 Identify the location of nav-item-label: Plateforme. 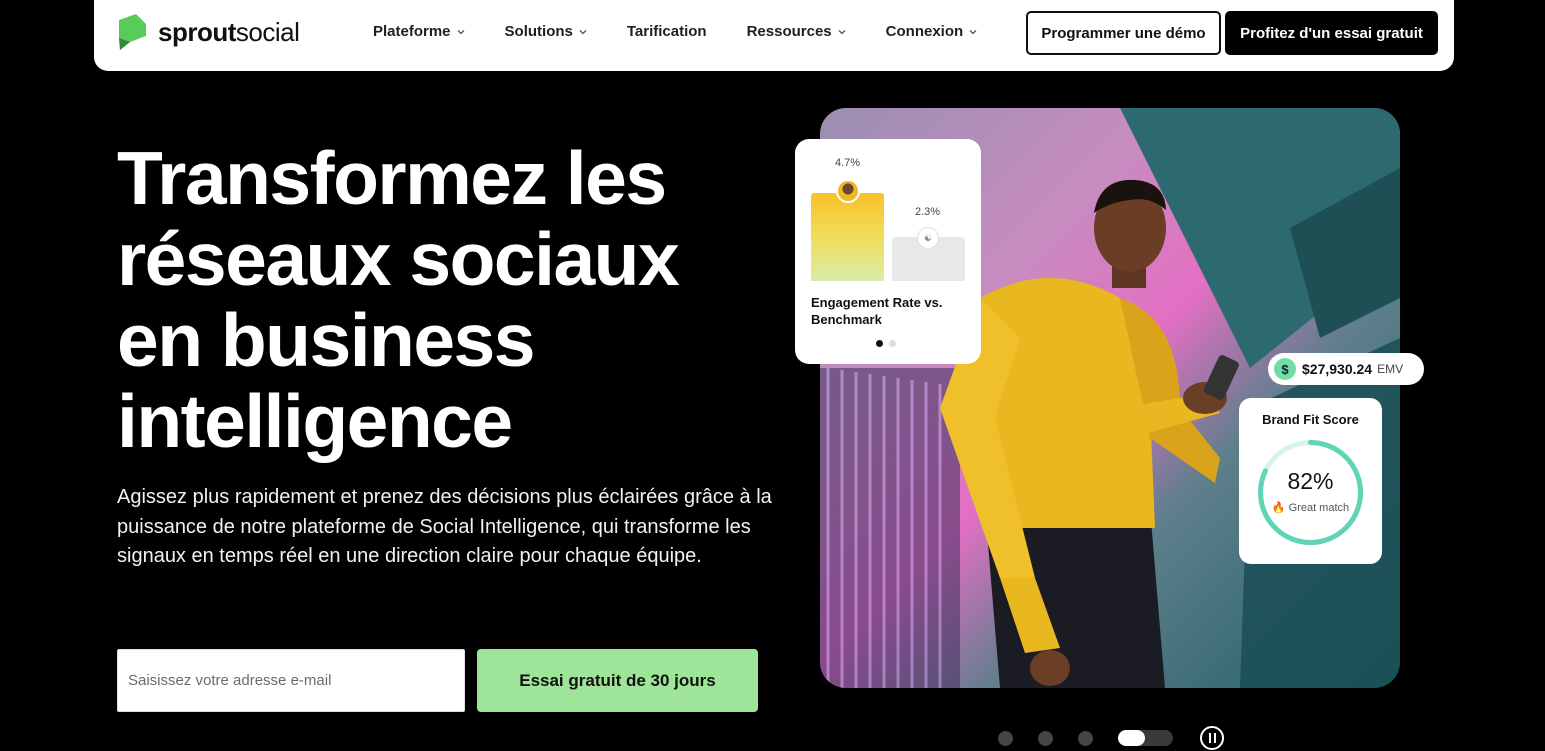
(412, 31).